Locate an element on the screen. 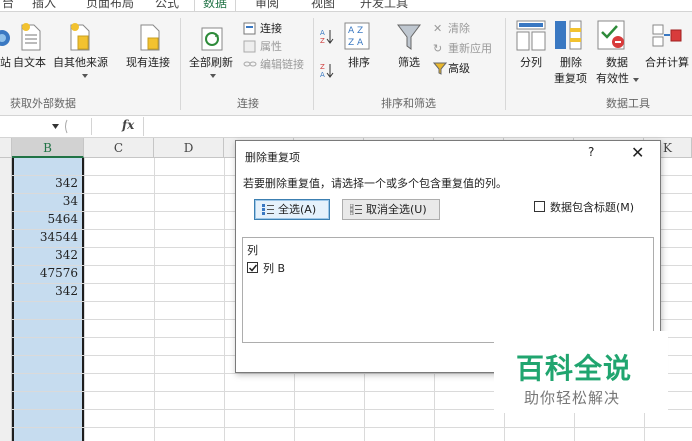 This screenshot has width=692, height=441. sort-ascending-icon: A Z is located at coordinates (327, 36).